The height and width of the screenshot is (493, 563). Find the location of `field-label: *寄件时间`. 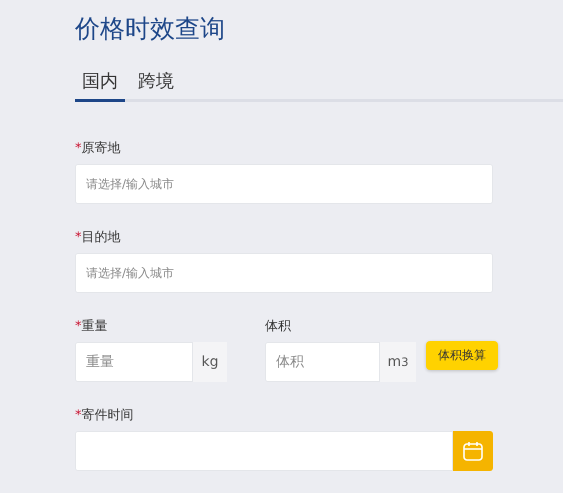

field-label: *寄件时间 is located at coordinates (104, 416).